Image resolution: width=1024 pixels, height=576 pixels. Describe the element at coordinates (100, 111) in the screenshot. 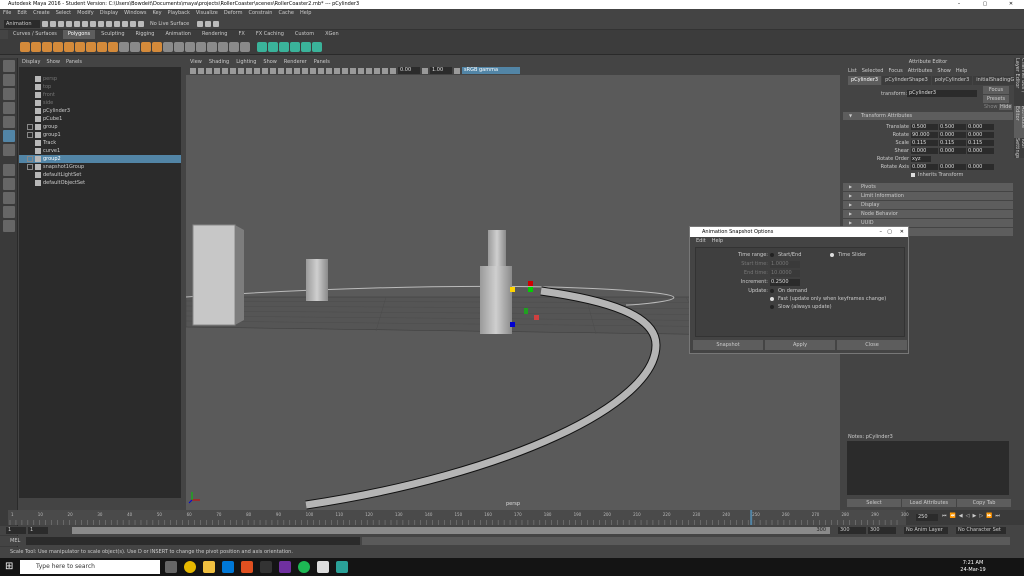

I see `outliner-item-pcylinder3: pCylinder3` at that location.